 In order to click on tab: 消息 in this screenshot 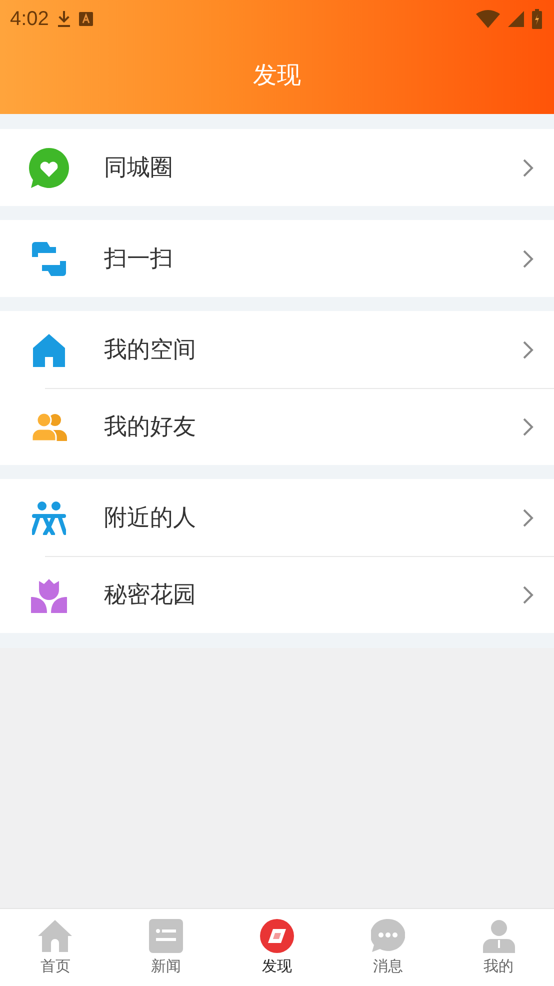, I will do `click(388, 947)`.